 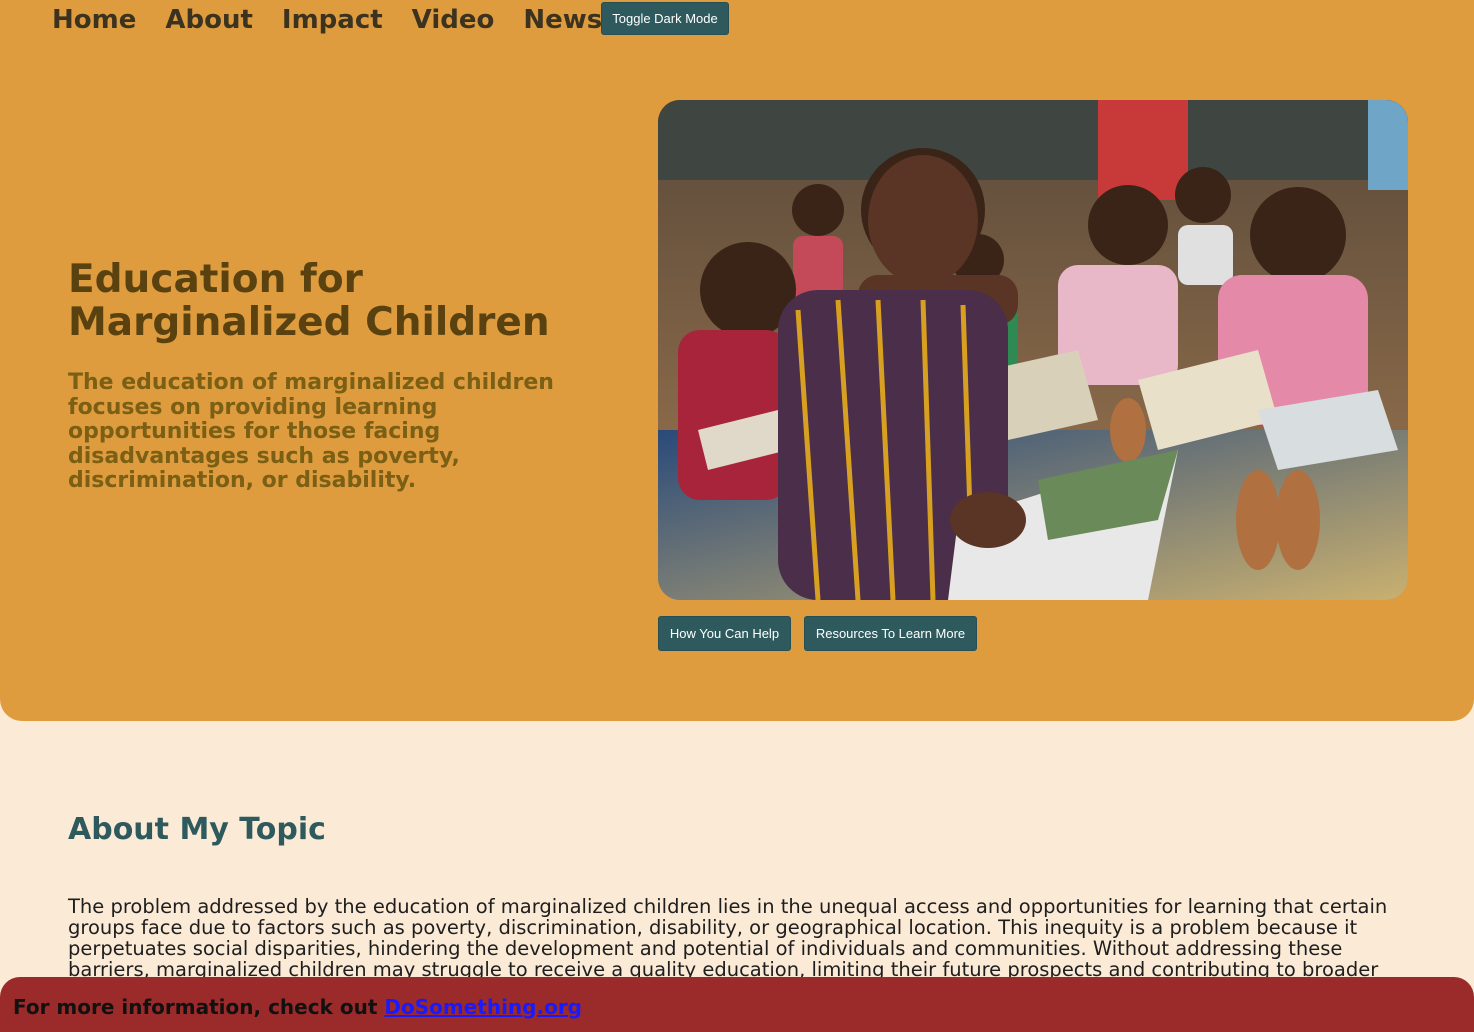 What do you see at coordinates (332, 20) in the screenshot?
I see `nav-impact-link: Impact` at bounding box center [332, 20].